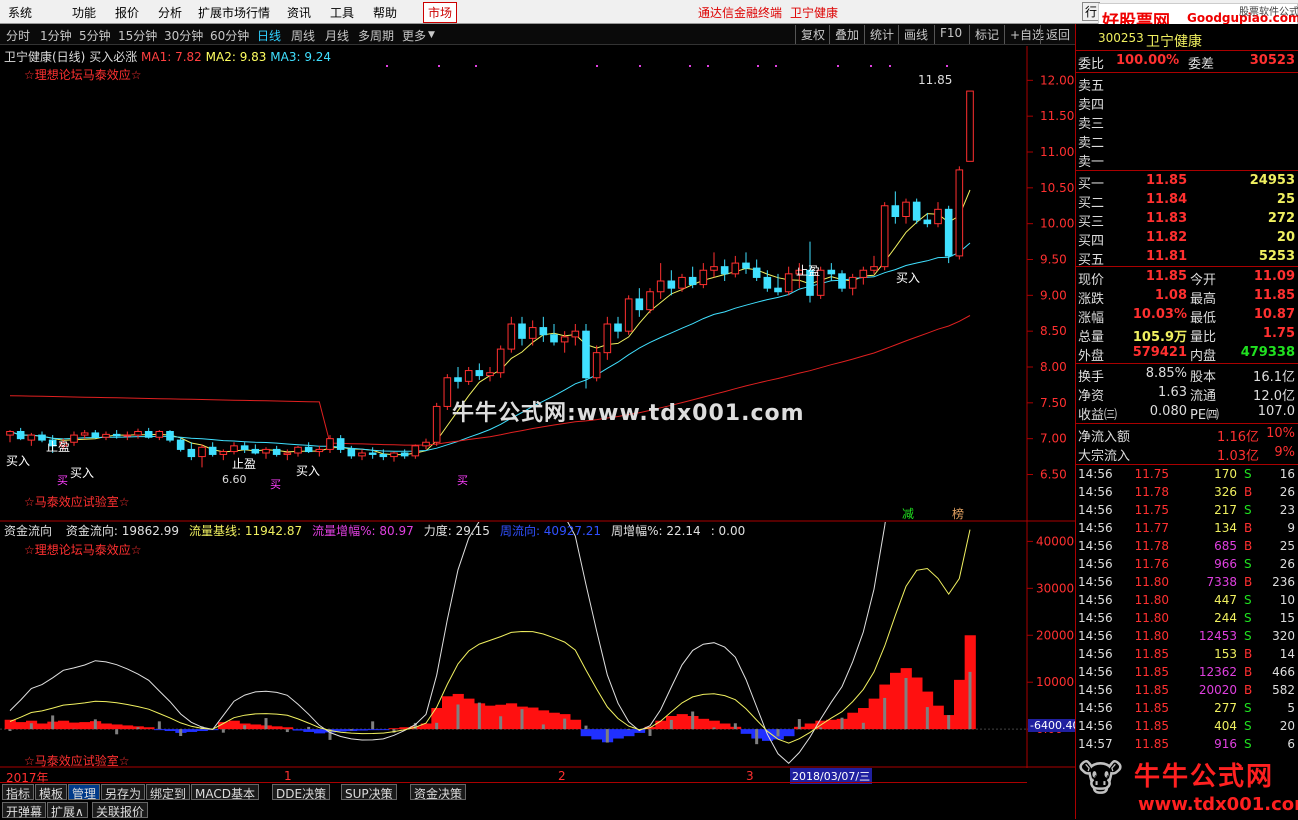 This screenshot has height=820, width=1298. What do you see at coordinates (812, 34) in the screenshot?
I see `restore-rights-button: 复权` at bounding box center [812, 34].